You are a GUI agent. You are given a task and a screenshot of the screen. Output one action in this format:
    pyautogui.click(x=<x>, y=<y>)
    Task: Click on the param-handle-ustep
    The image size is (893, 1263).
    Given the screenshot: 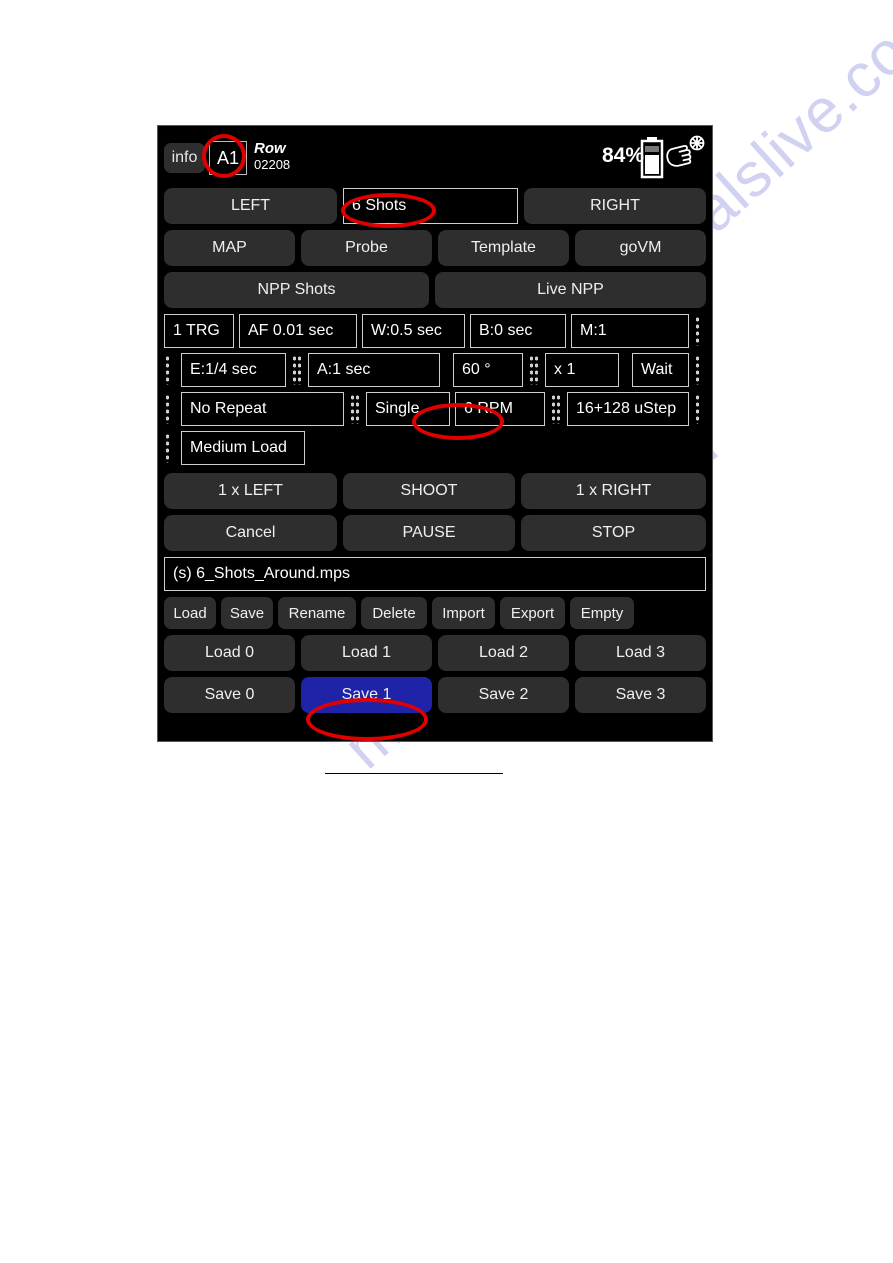 What is the action you would take?
    pyautogui.click(x=556, y=409)
    